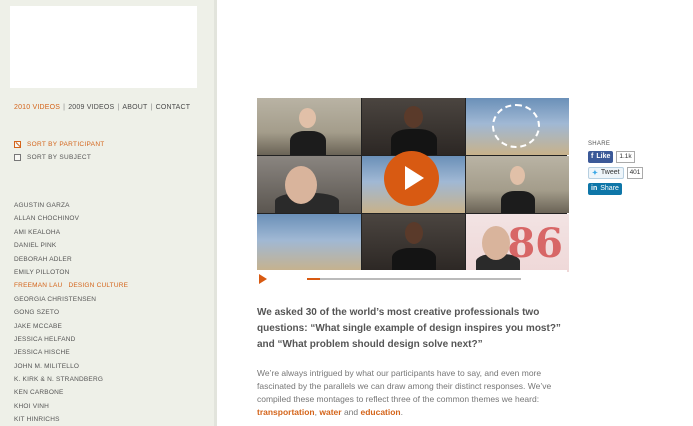  What do you see at coordinates (59, 157) in the screenshot?
I see `sort-by-subject-label: SORT BY SUBJECT` at bounding box center [59, 157].